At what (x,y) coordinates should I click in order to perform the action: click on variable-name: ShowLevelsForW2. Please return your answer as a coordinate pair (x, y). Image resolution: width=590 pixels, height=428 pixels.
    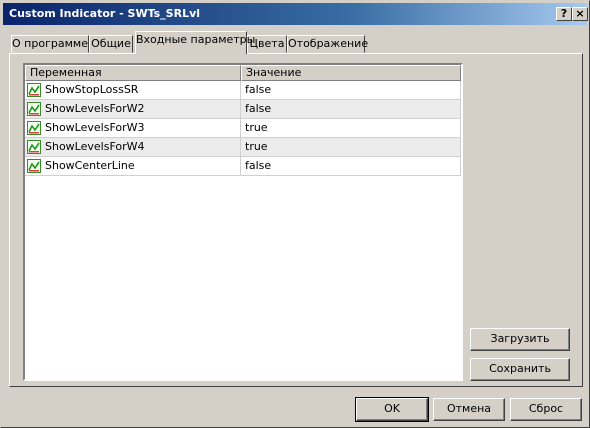
    Looking at the image, I should click on (95, 108).